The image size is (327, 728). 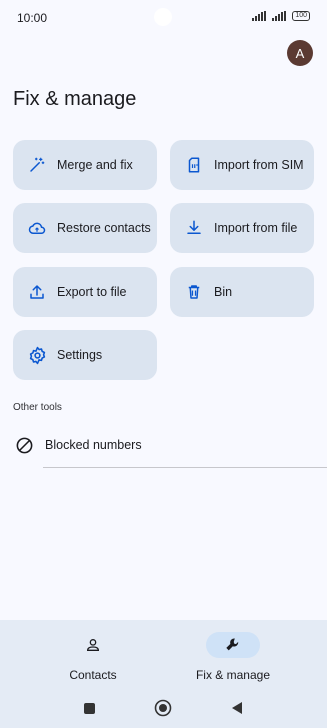 I want to click on import-from-sim-label: Import from SIM, so click(x=259, y=164).